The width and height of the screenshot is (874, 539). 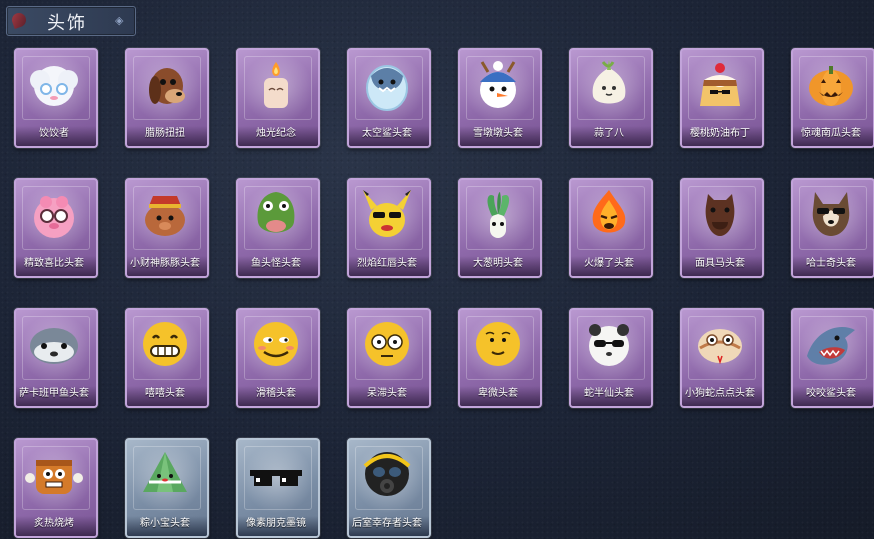 I want to click on item-label: 滑稽头套, so click(x=276, y=393).